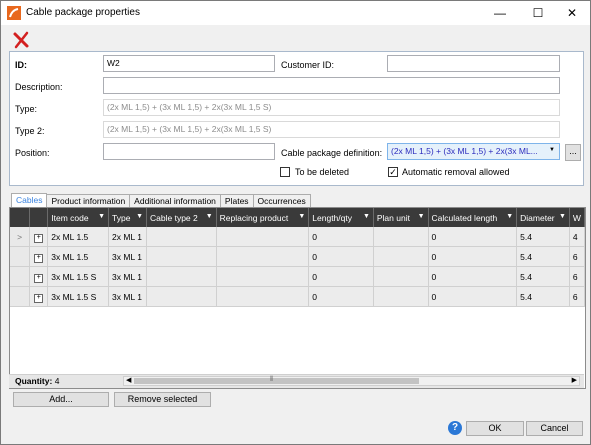 This screenshot has width=591, height=445. Describe the element at coordinates (295, 13) in the screenshot. I see `title-bar: Cable package properties — ☐ ✕` at that location.